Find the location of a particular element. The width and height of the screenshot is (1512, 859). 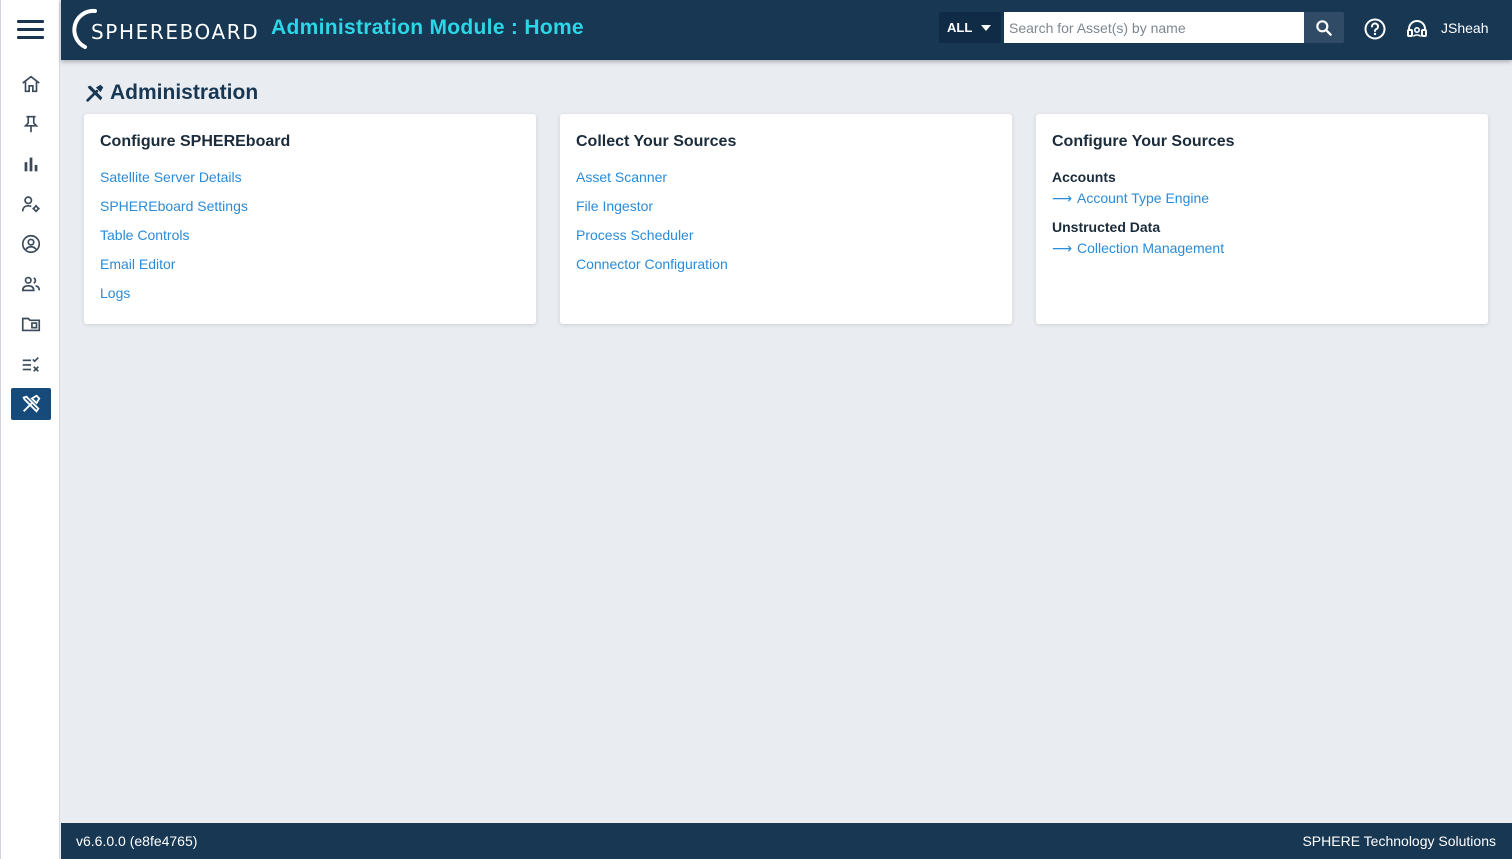

folder-icon is located at coordinates (31, 324).